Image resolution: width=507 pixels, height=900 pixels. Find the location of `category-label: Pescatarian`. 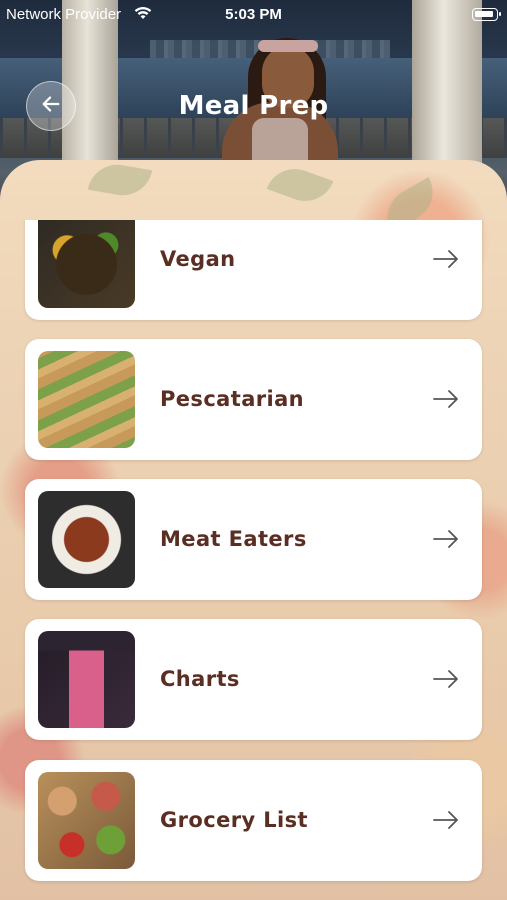

category-label: Pescatarian is located at coordinates (232, 399).